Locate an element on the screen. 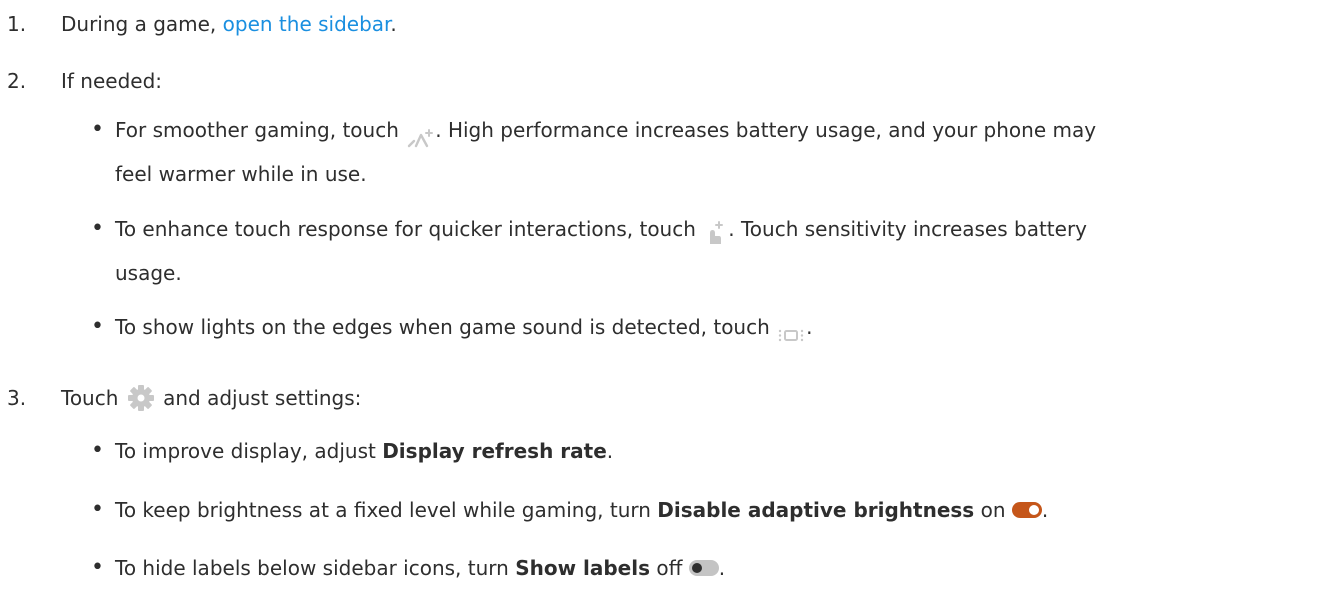  step-number: 1. is located at coordinates (17, 24).